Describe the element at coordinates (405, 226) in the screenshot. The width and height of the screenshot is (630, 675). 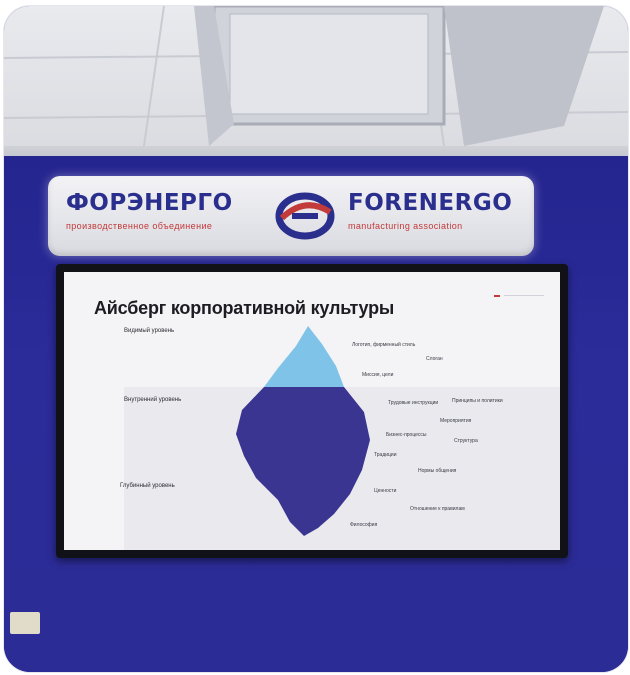
I see `sign-subtitle-en: manufacturing association` at that location.